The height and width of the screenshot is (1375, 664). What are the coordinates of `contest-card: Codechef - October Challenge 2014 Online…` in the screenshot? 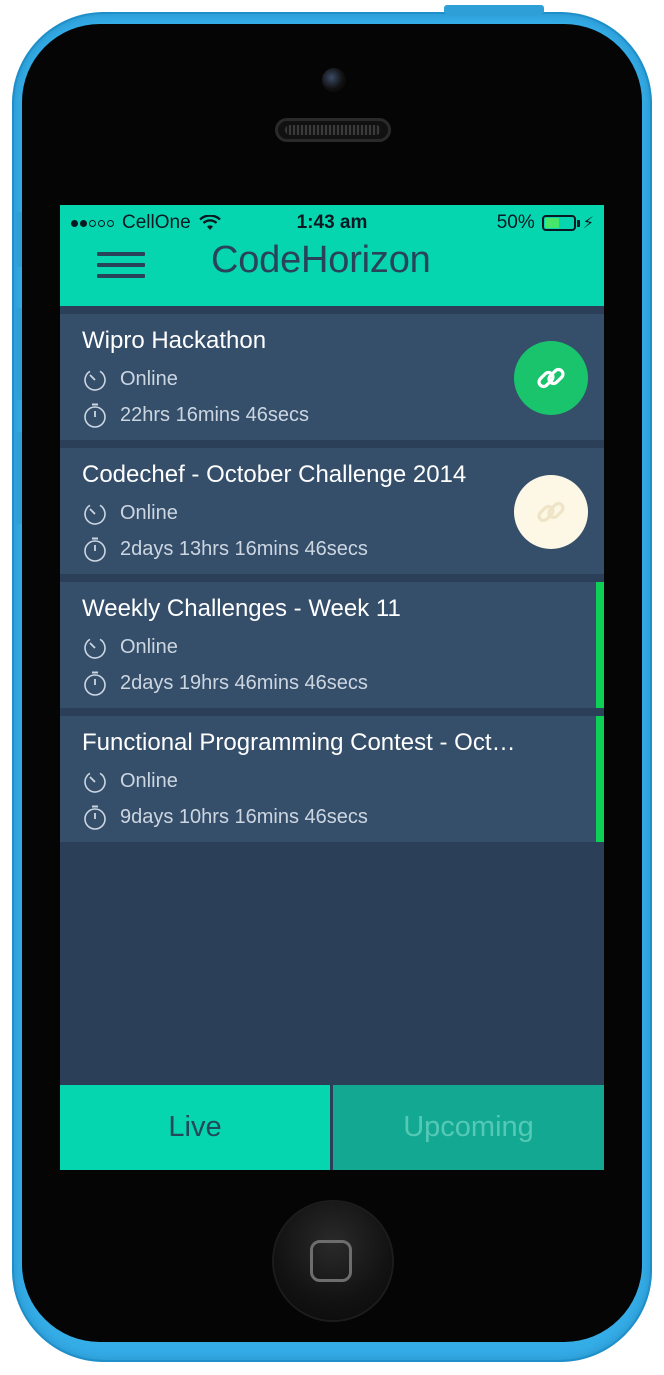 It's located at (332, 511).